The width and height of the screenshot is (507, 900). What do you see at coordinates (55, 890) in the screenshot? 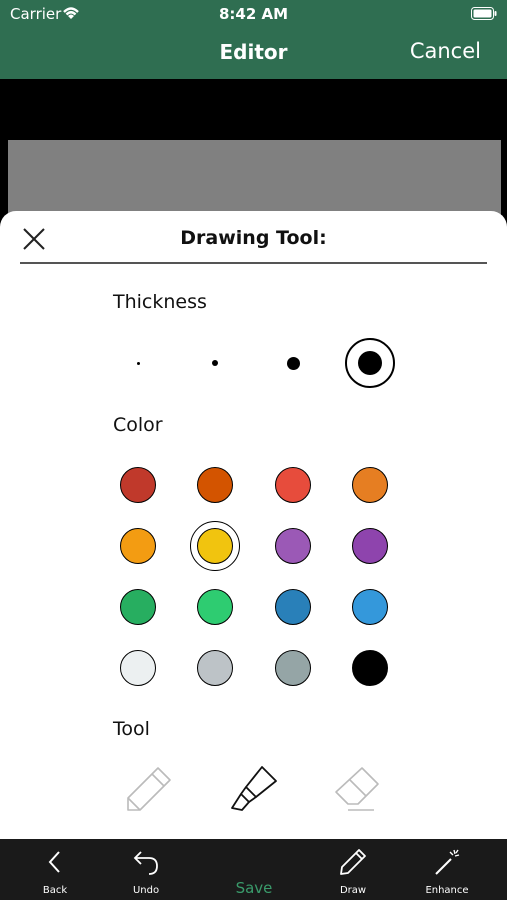
I see `back-label: Back` at bounding box center [55, 890].